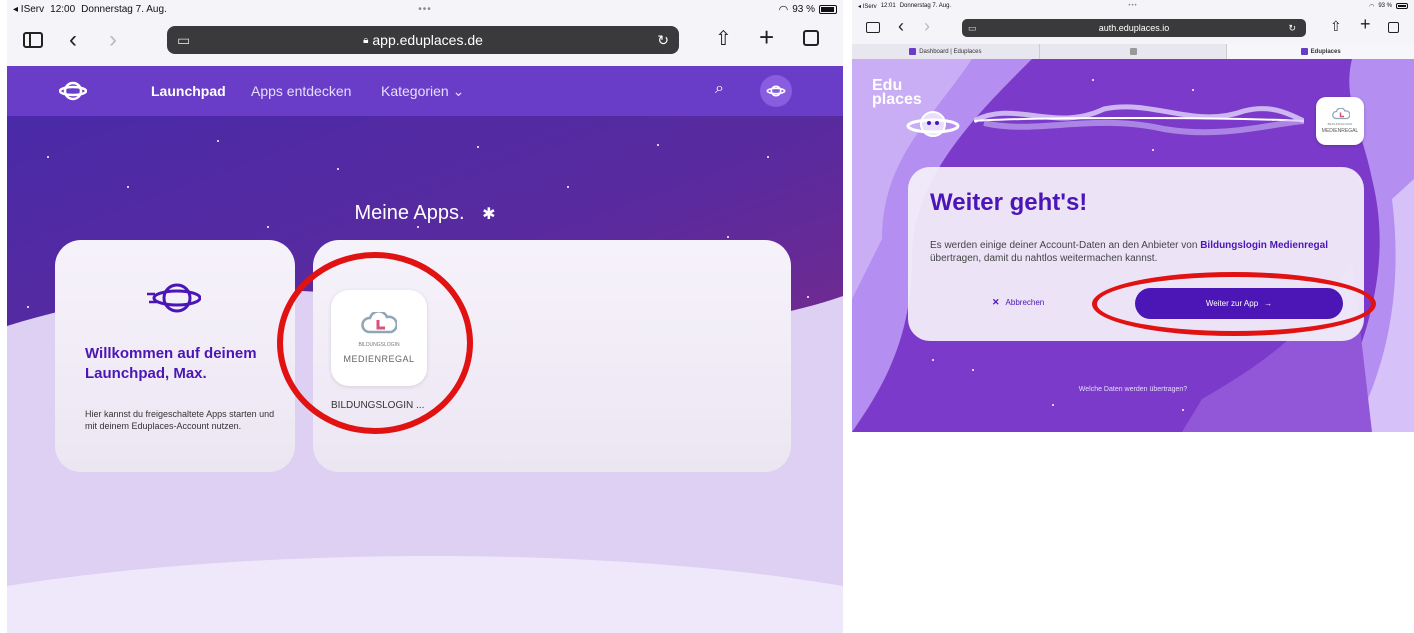  What do you see at coordinates (1340, 121) in the screenshot?
I see `partner-logo-tile: BILDUNGSLOGIN MEDIENREGAL` at bounding box center [1340, 121].